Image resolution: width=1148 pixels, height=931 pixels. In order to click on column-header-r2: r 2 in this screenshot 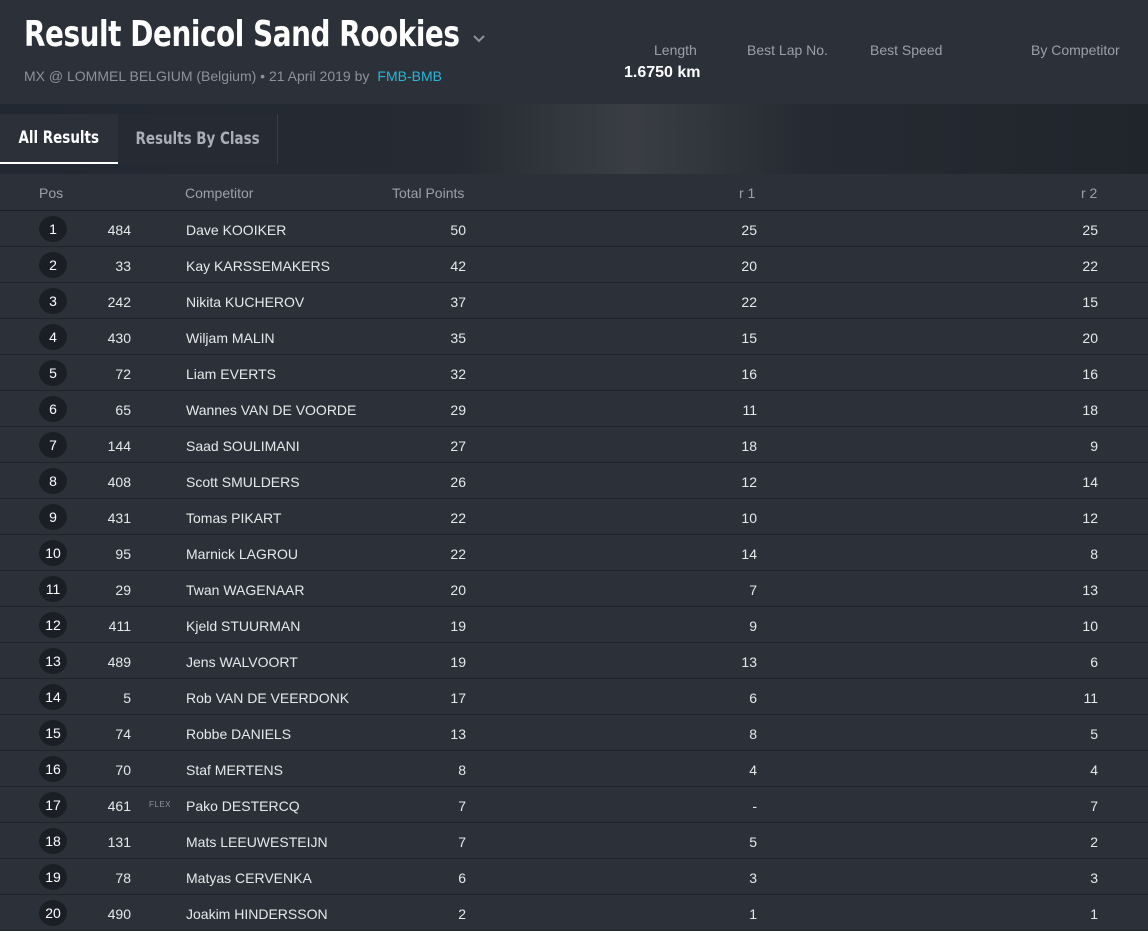, I will do `click(1089, 193)`.